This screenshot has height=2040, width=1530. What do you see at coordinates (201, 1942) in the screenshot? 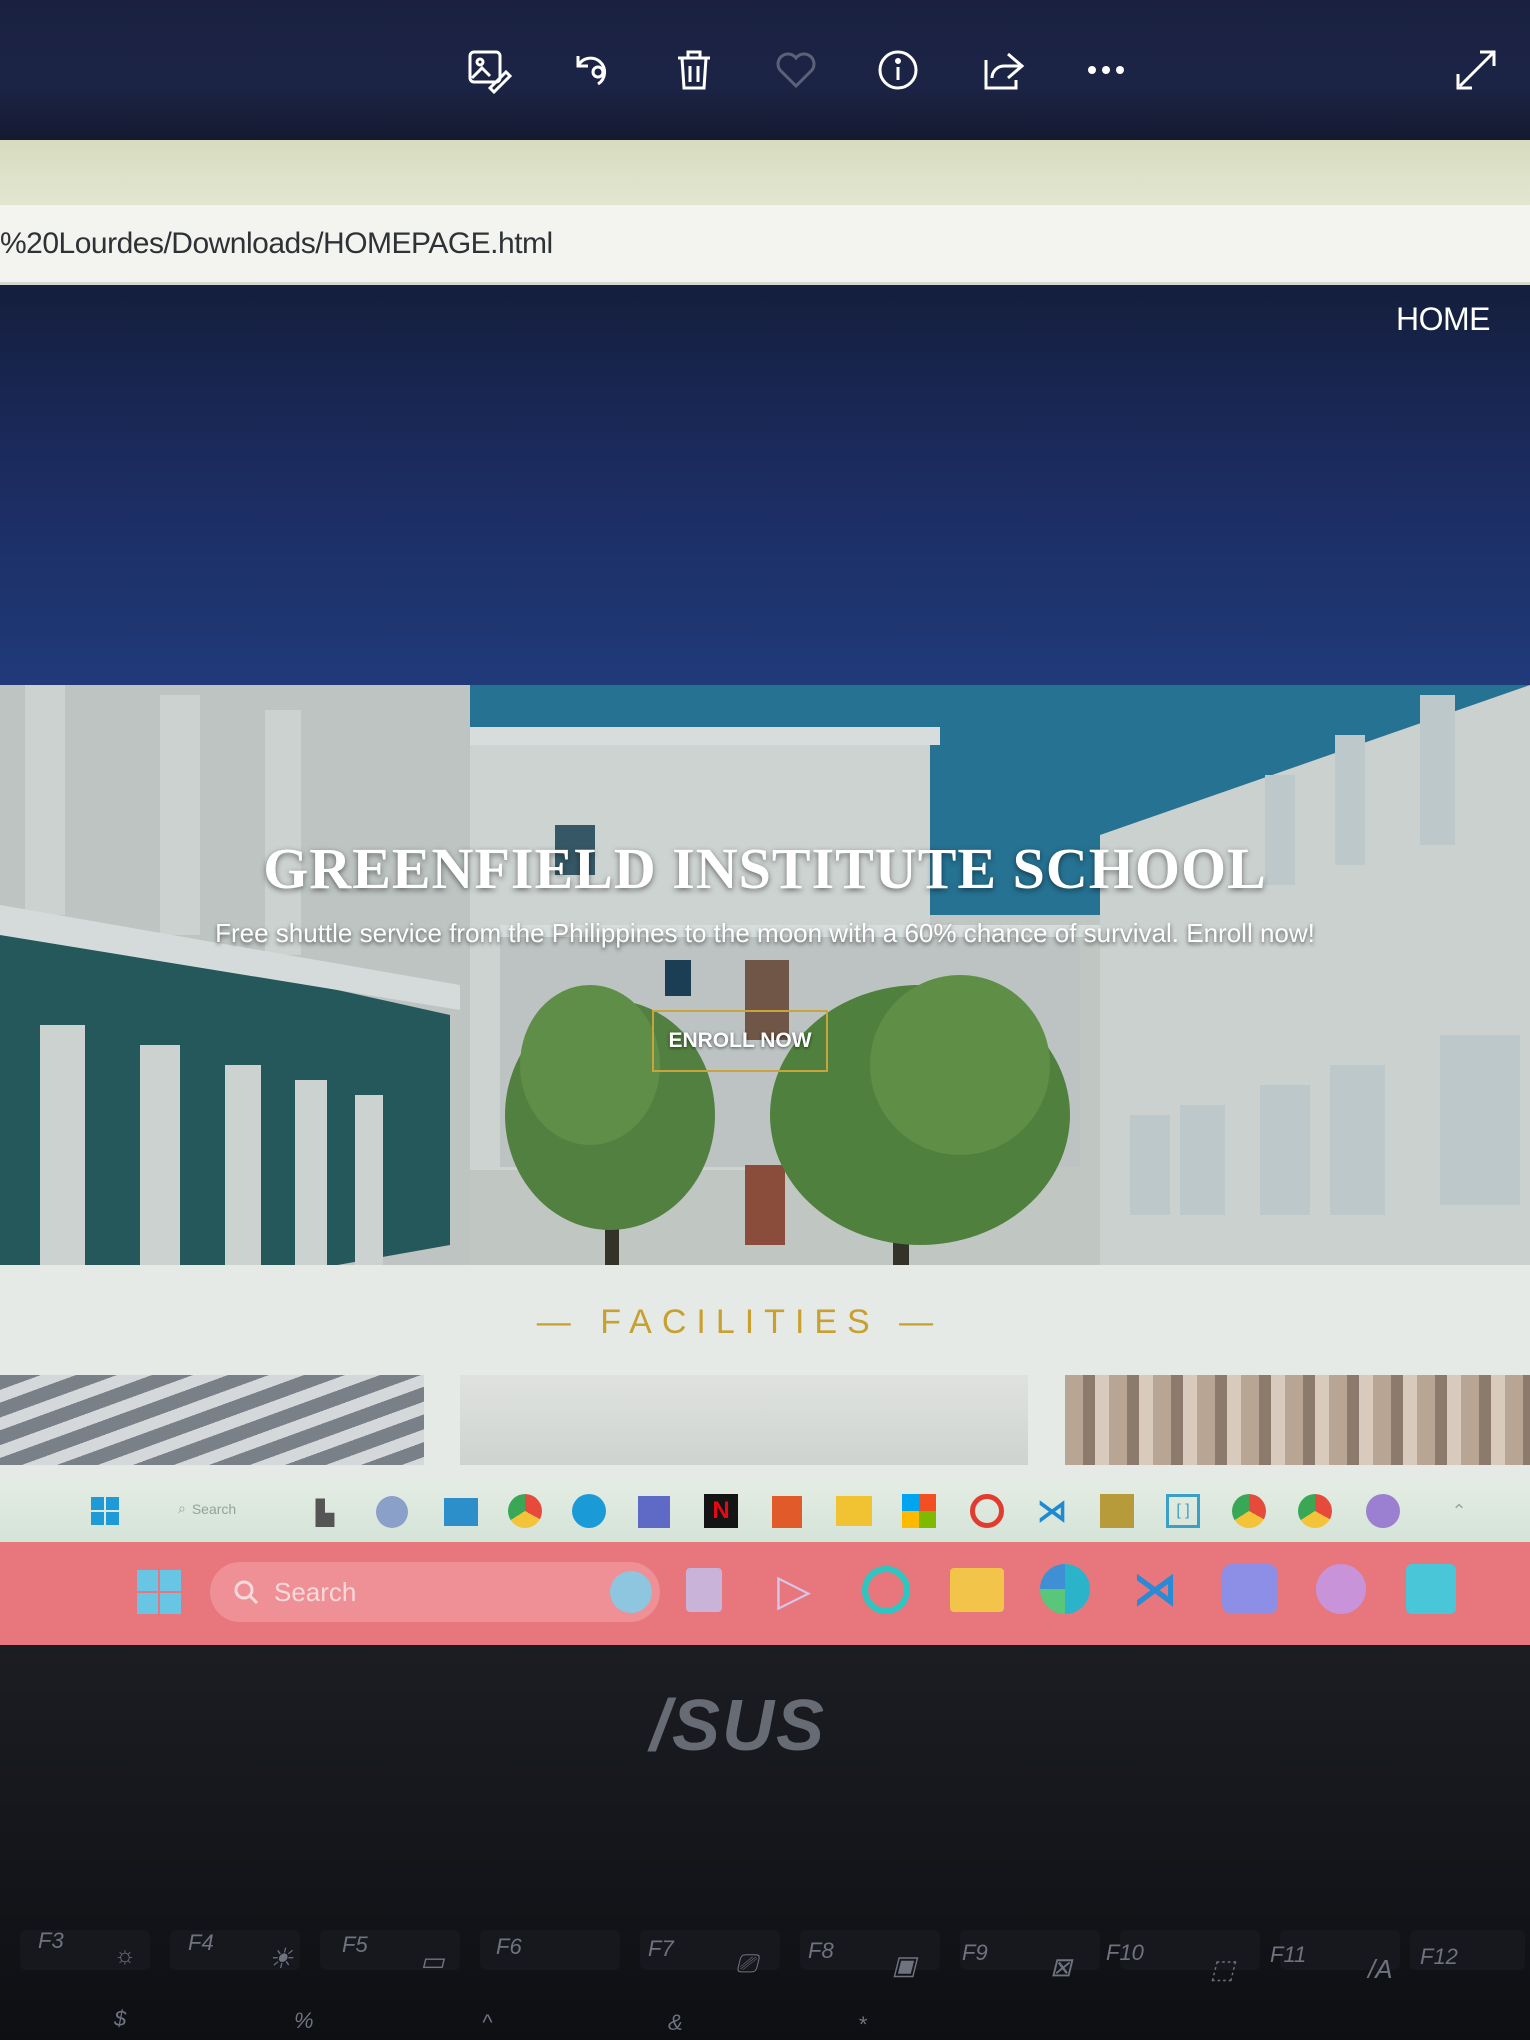
I see `fkey-label: F4` at bounding box center [201, 1942].